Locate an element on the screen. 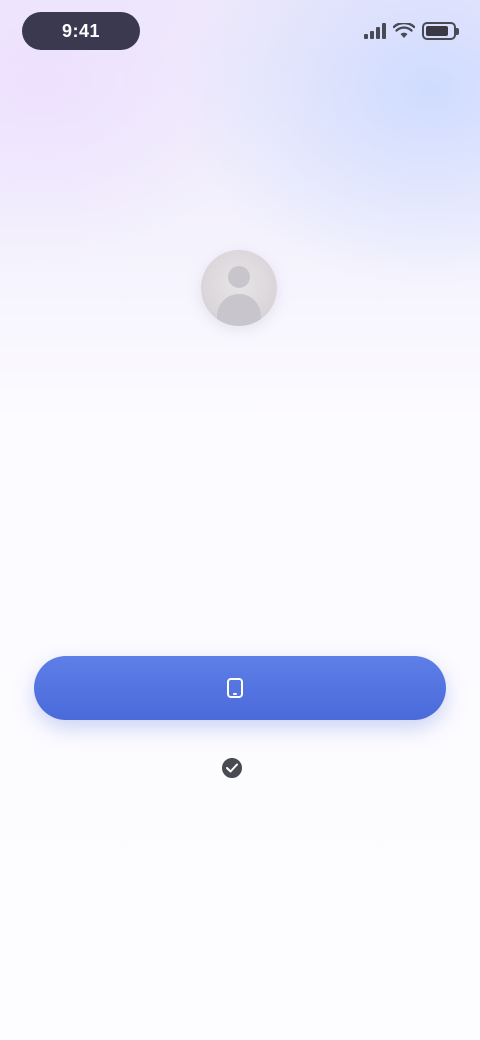  battery-icon is located at coordinates (440, 31).